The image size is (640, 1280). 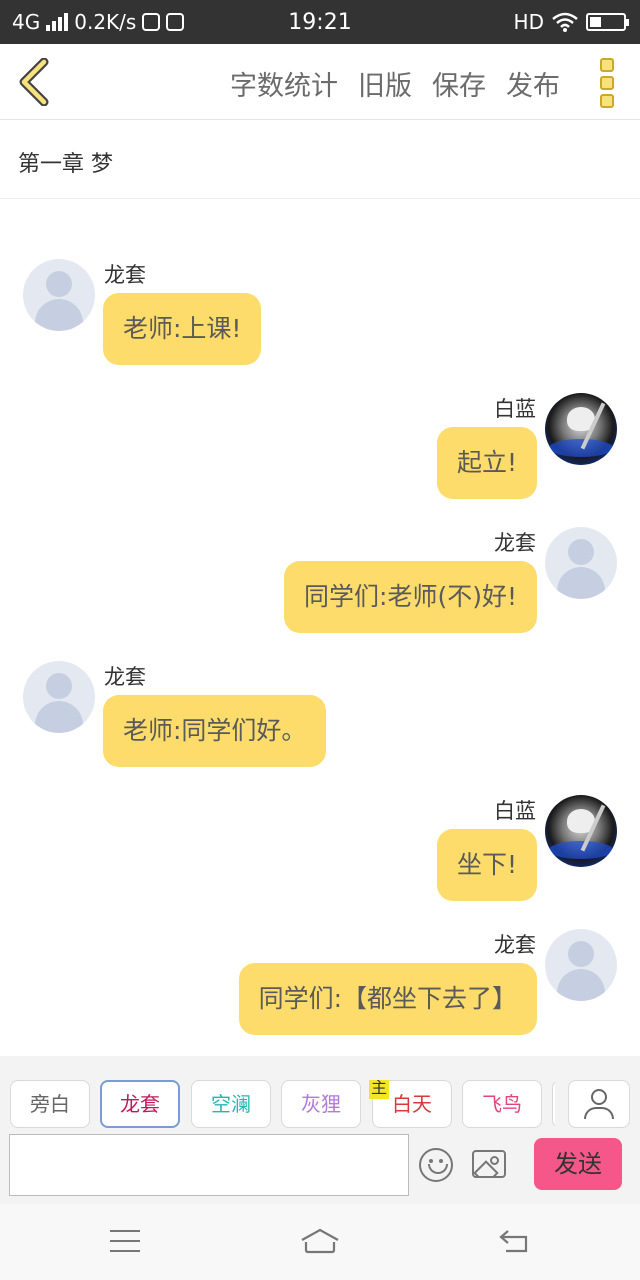 I want to click on role-label: 飞鸟, so click(x=502, y=1104).